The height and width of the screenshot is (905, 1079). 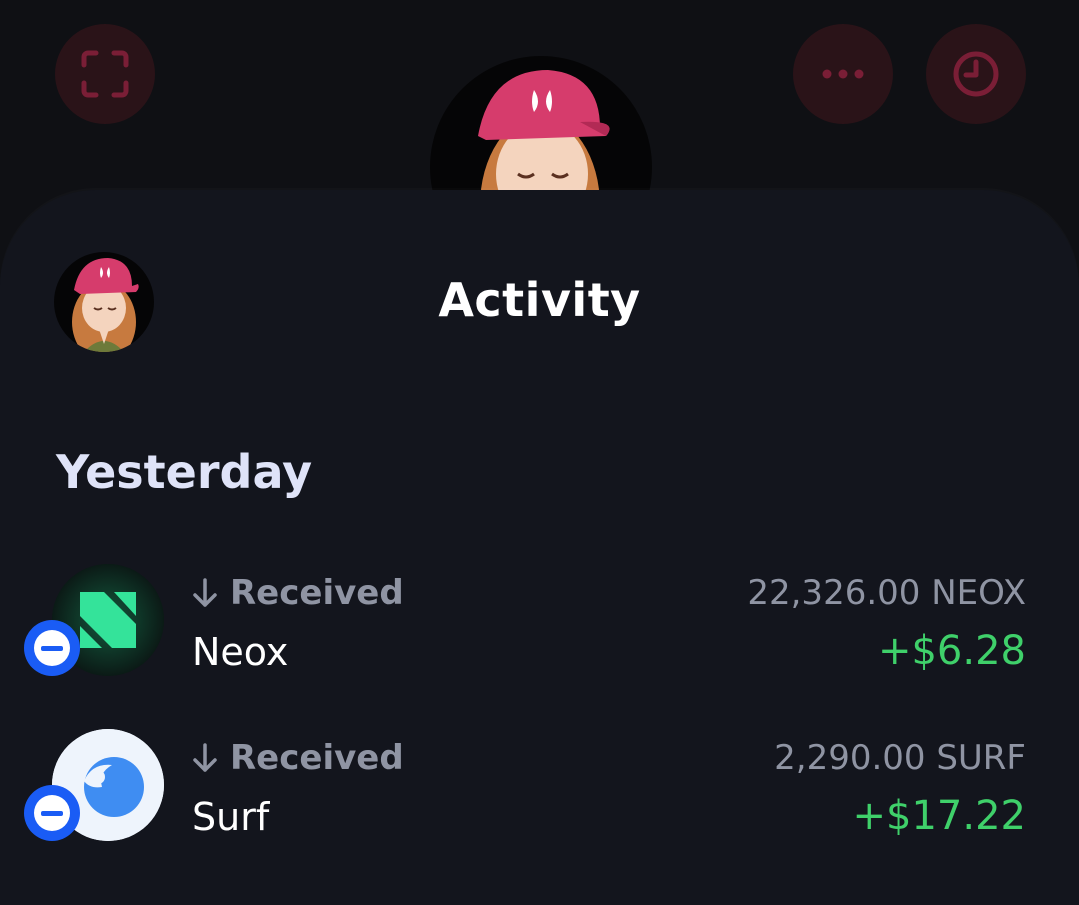 What do you see at coordinates (539, 620) in the screenshot?
I see `activity-row: Received Neox 22,326.00 NEOX +$6.28` at bounding box center [539, 620].